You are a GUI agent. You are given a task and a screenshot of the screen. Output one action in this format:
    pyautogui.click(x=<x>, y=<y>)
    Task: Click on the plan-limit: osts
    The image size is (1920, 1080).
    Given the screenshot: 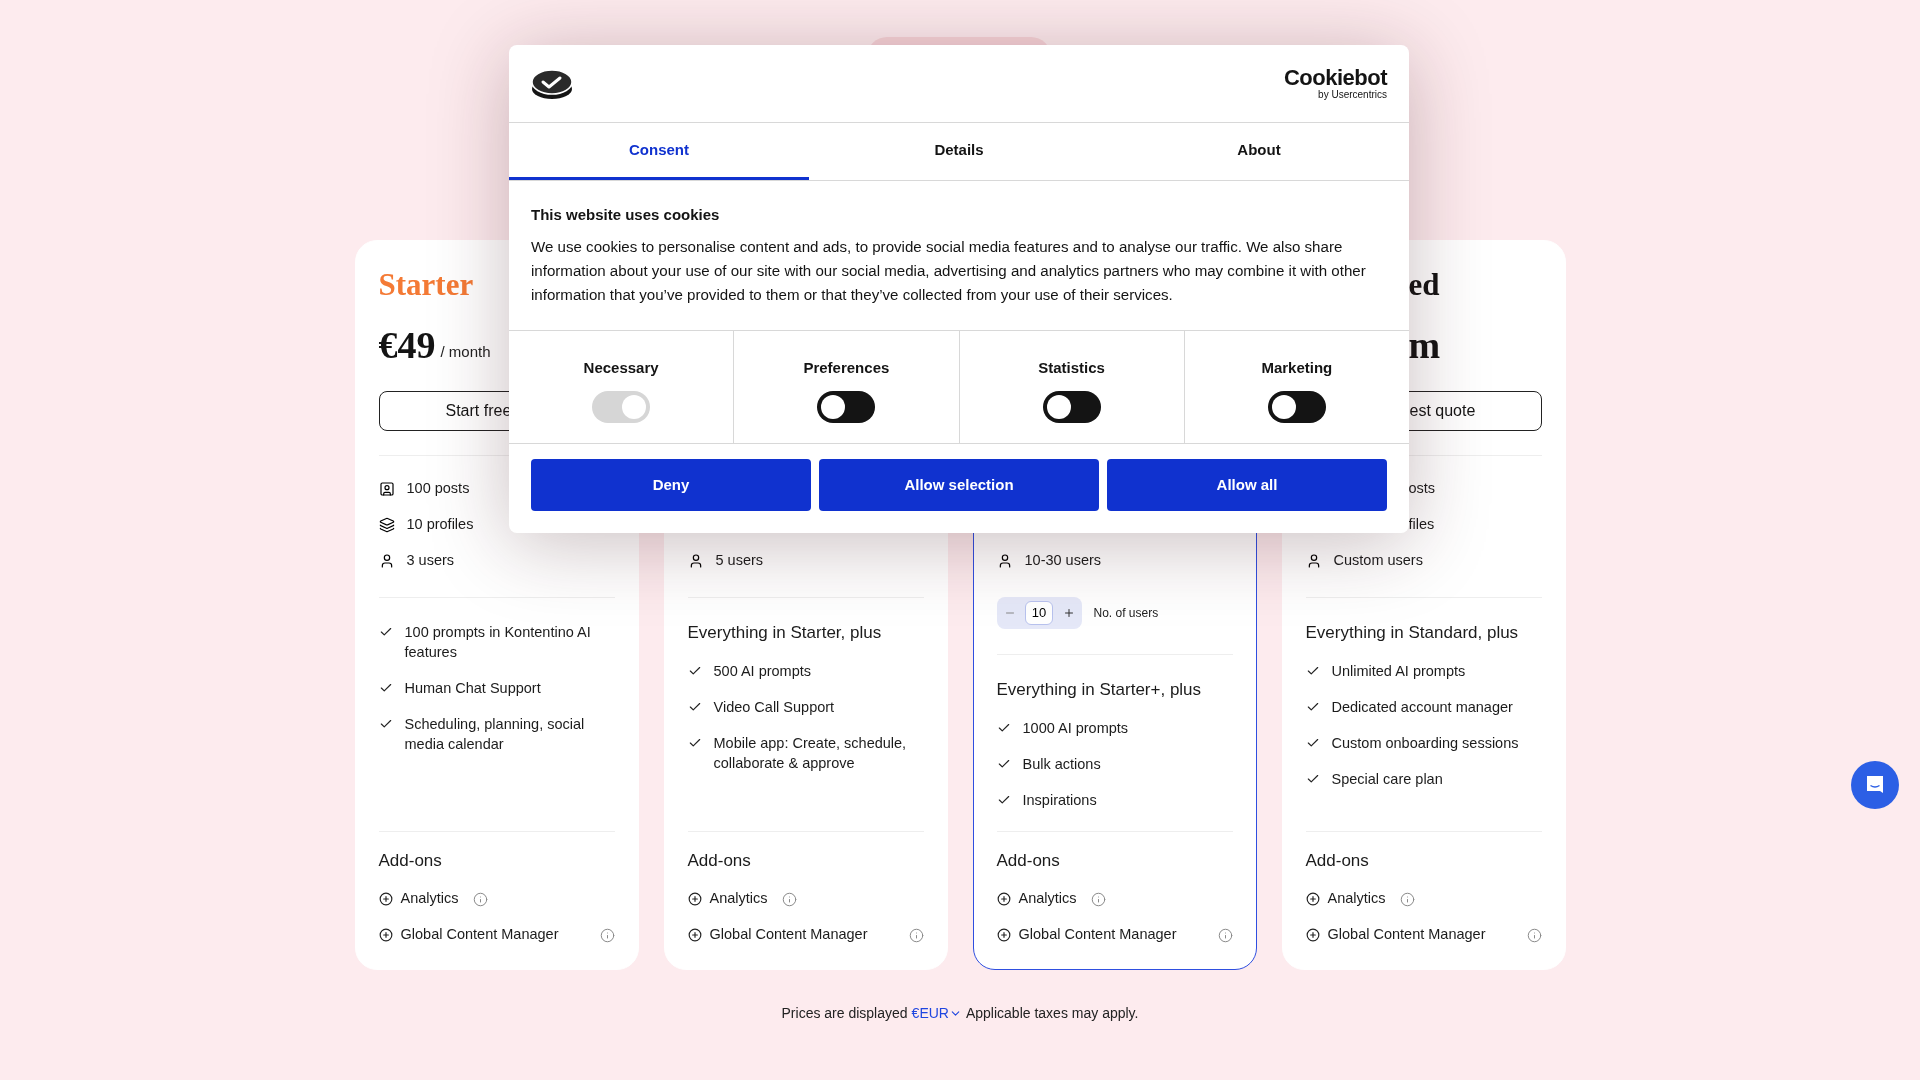 What is the action you would take?
    pyautogui.click(x=1421, y=489)
    